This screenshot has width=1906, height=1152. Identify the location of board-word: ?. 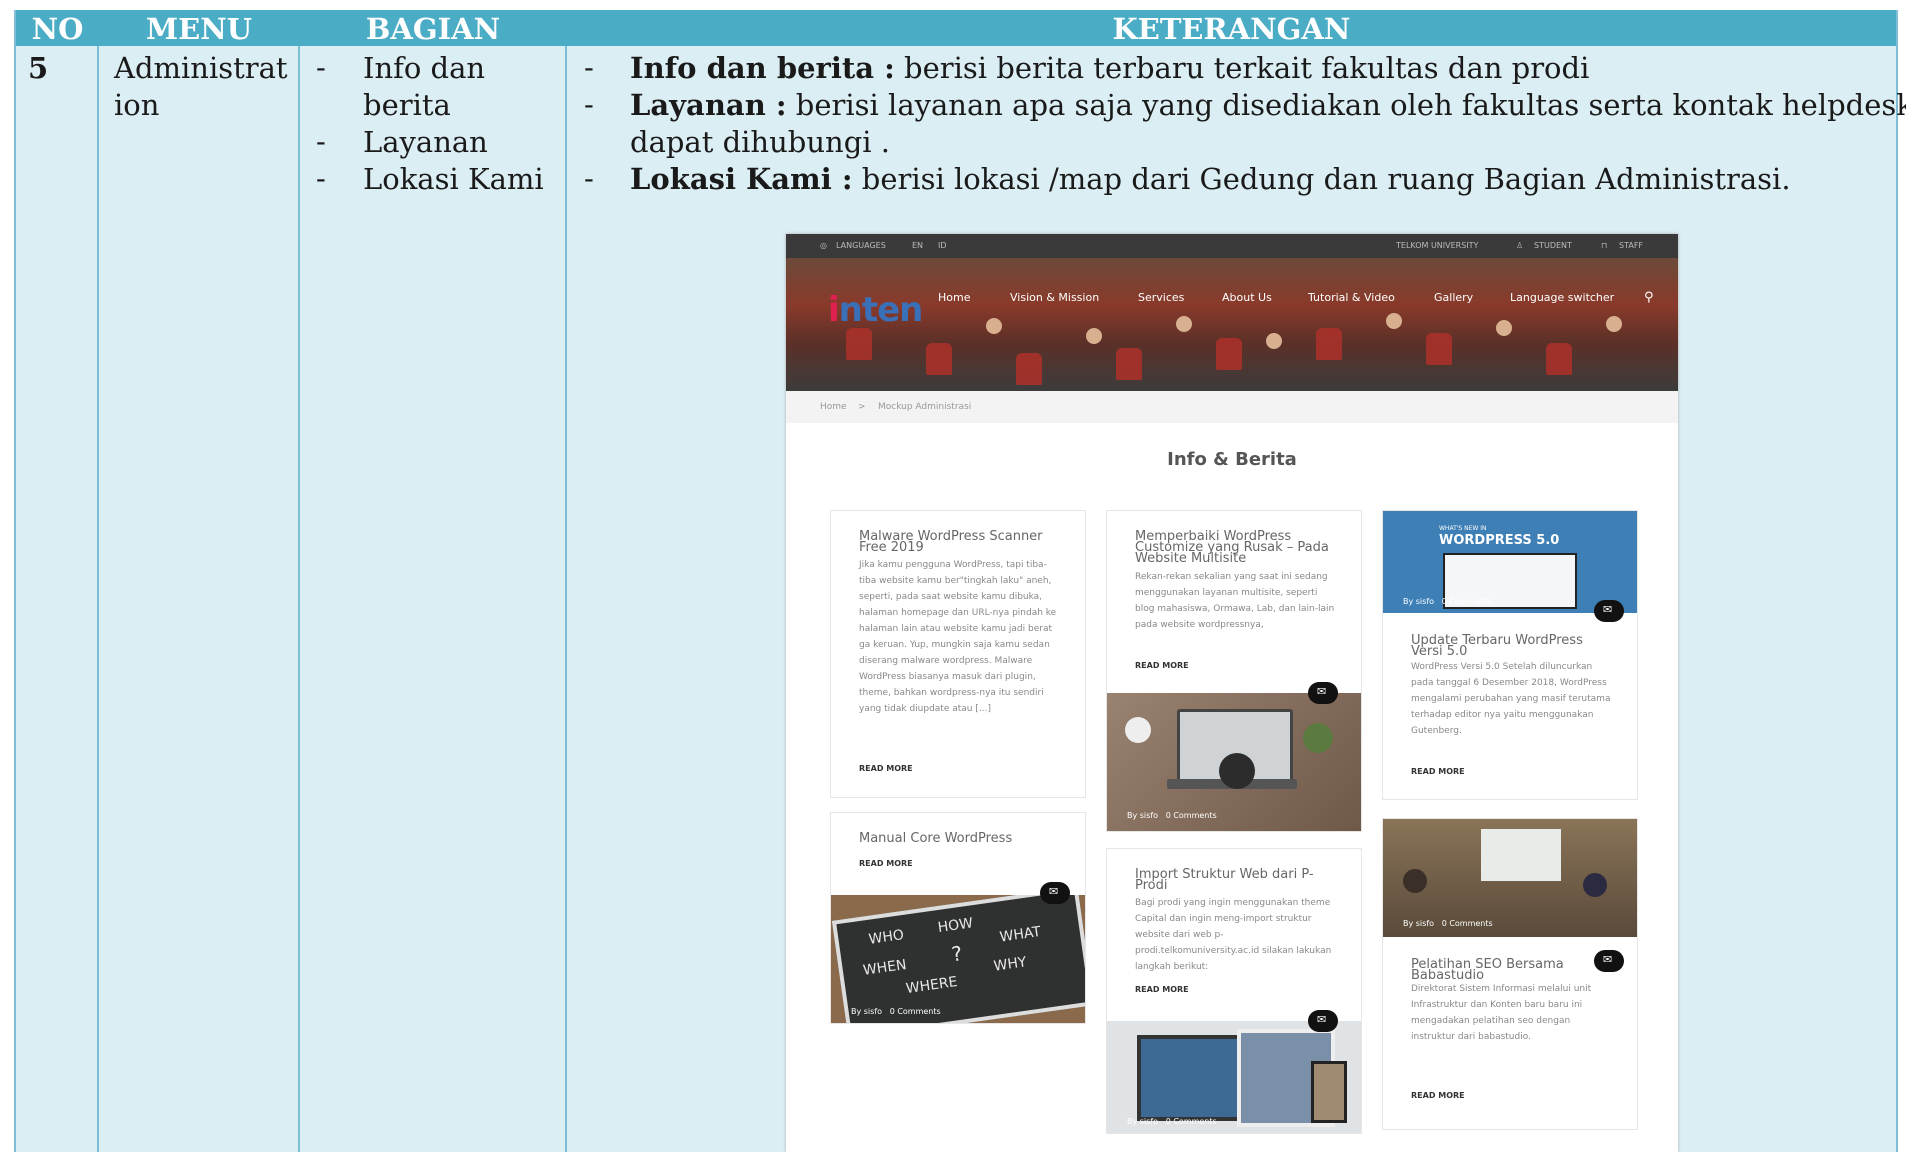
(957, 954).